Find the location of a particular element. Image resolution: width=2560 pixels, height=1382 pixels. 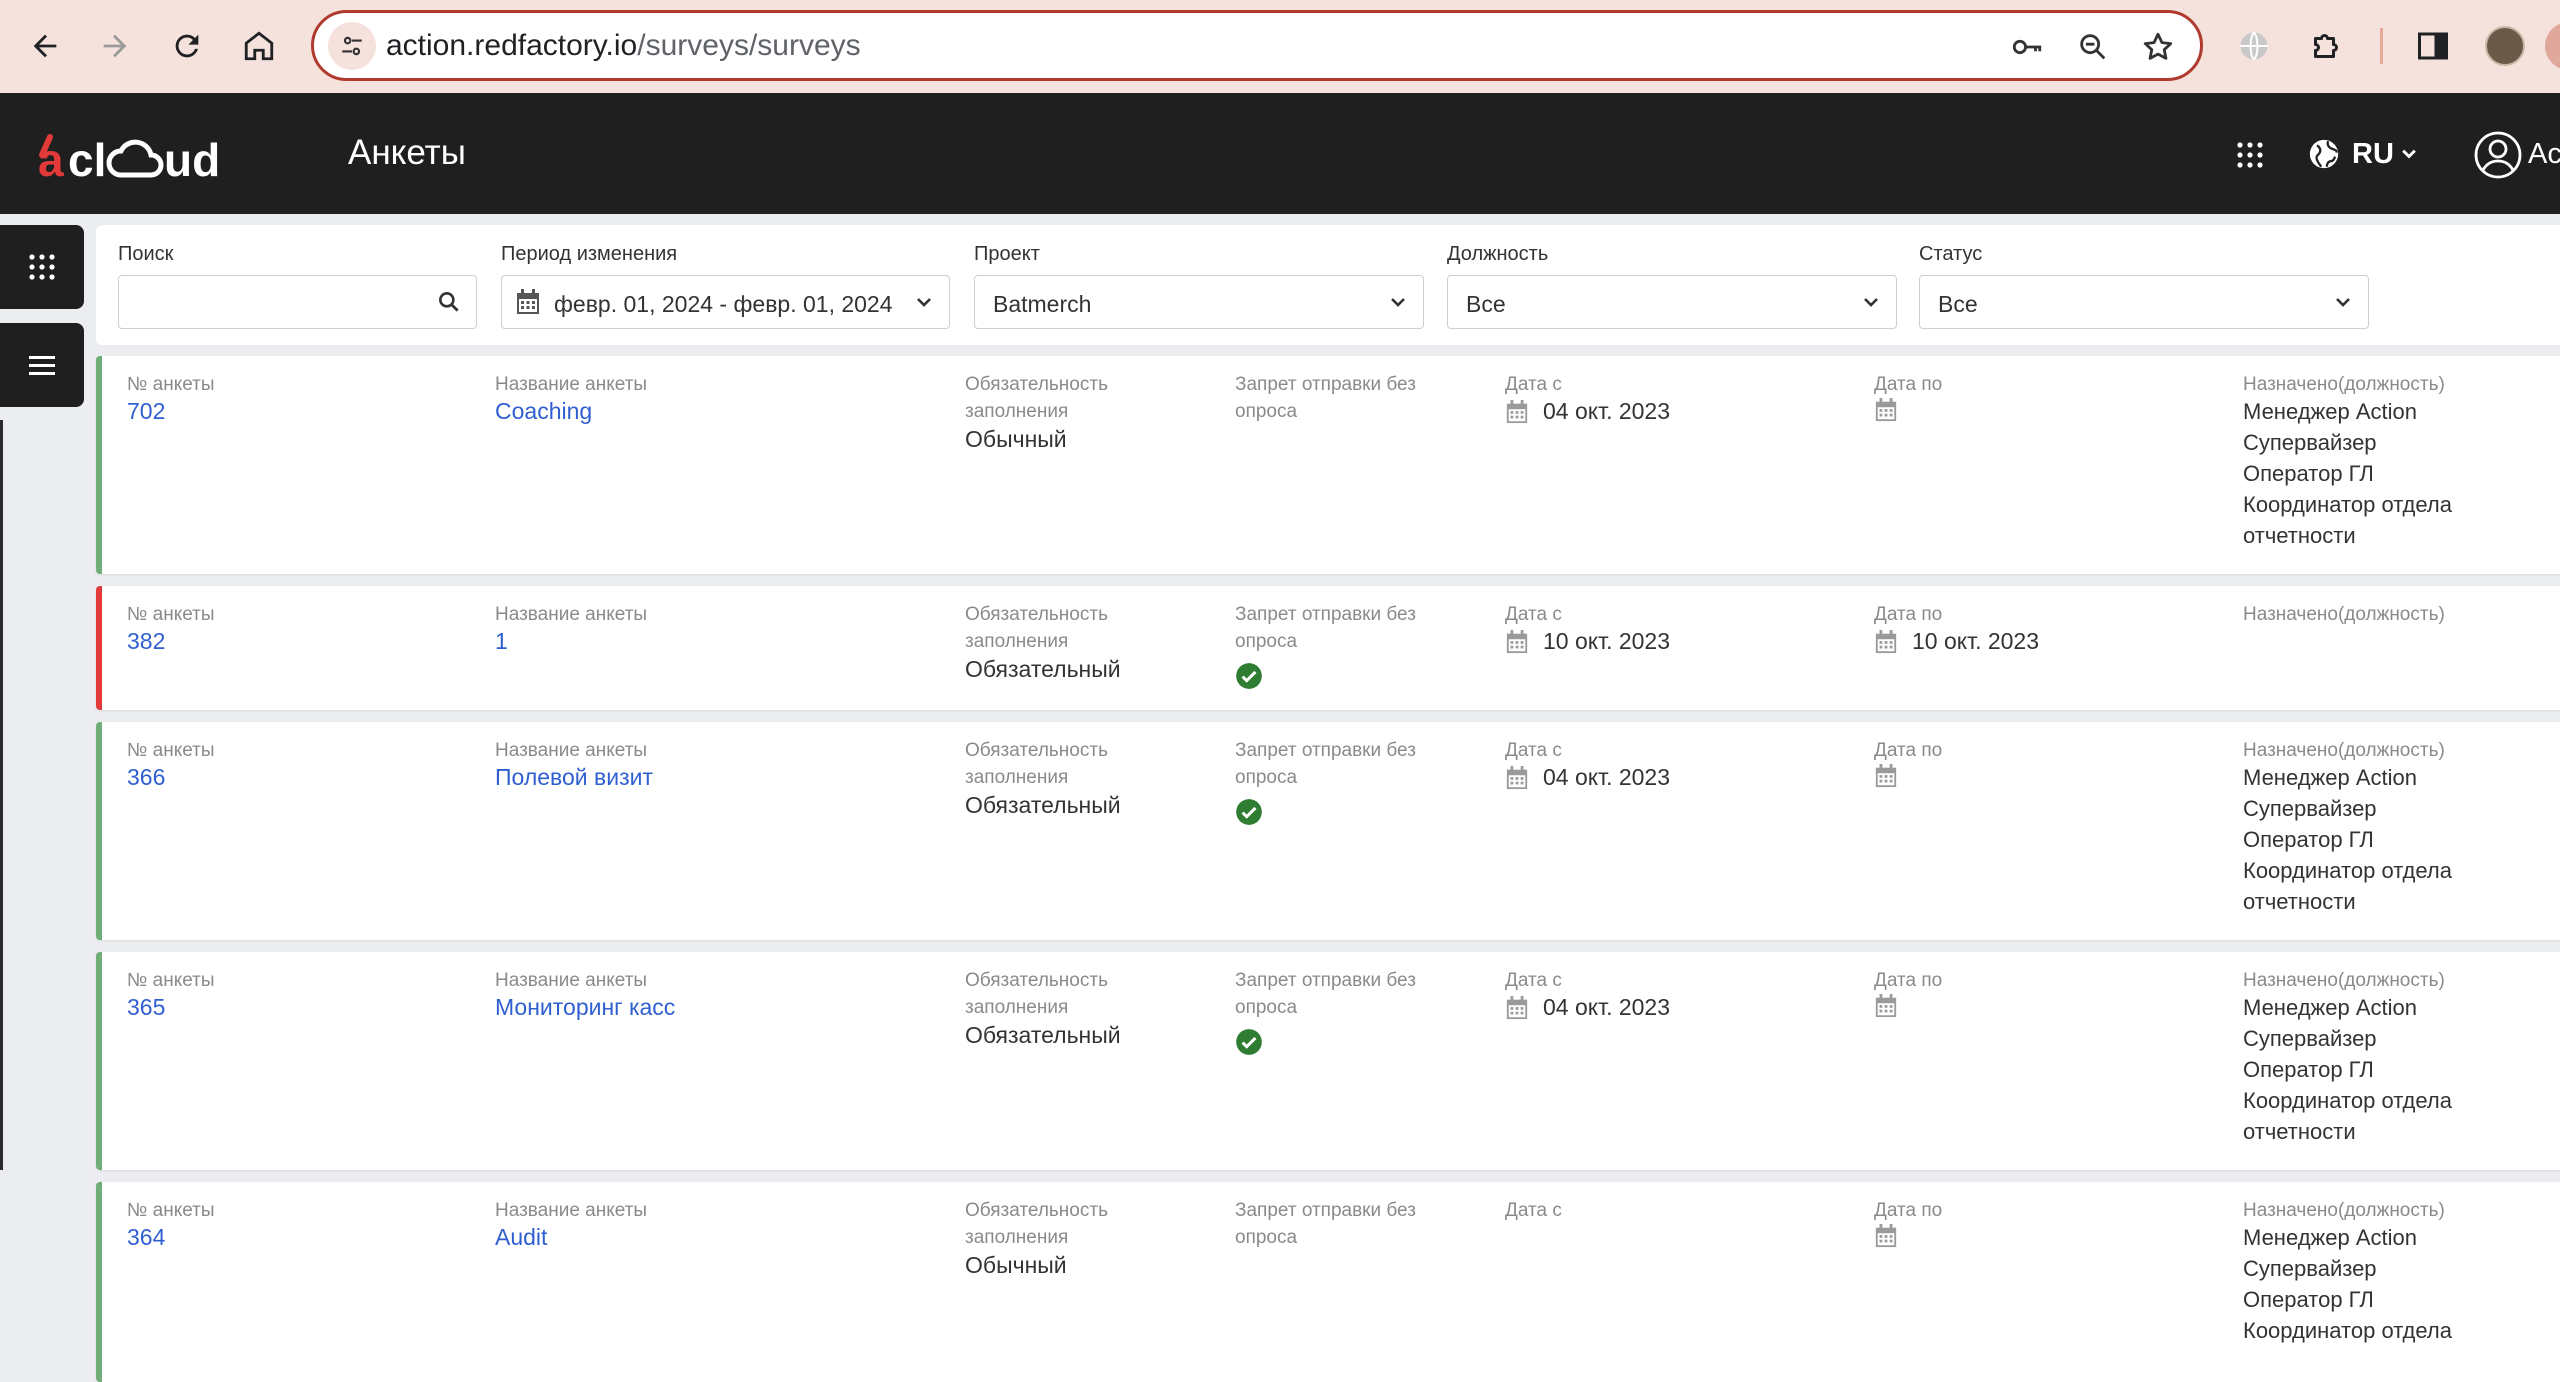

required-label-line2: заполнения is located at coordinates (1017, 777).